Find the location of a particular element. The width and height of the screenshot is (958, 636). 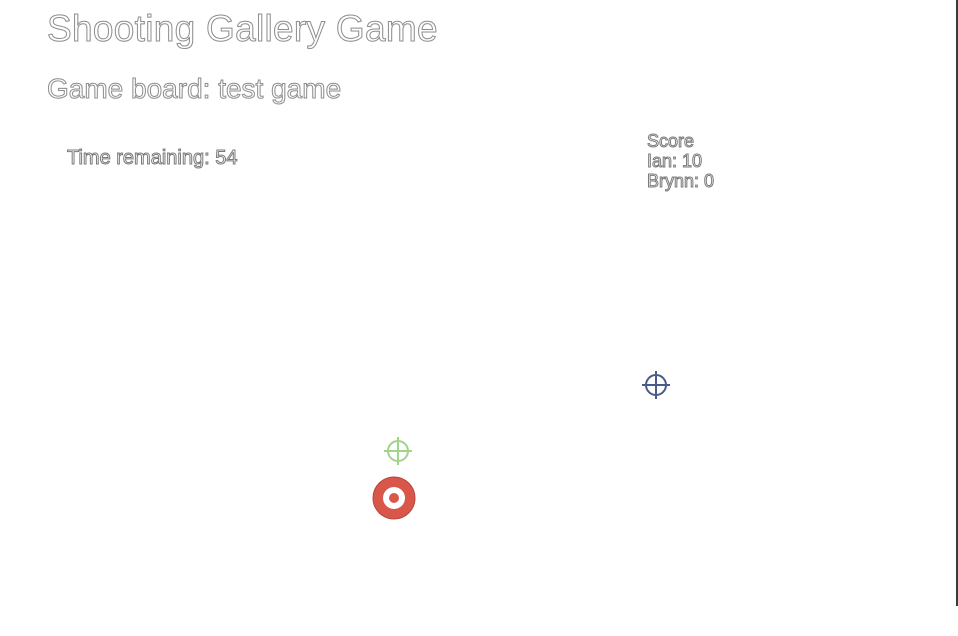

player-score-ian: Ian: 10 is located at coordinates (674, 161).